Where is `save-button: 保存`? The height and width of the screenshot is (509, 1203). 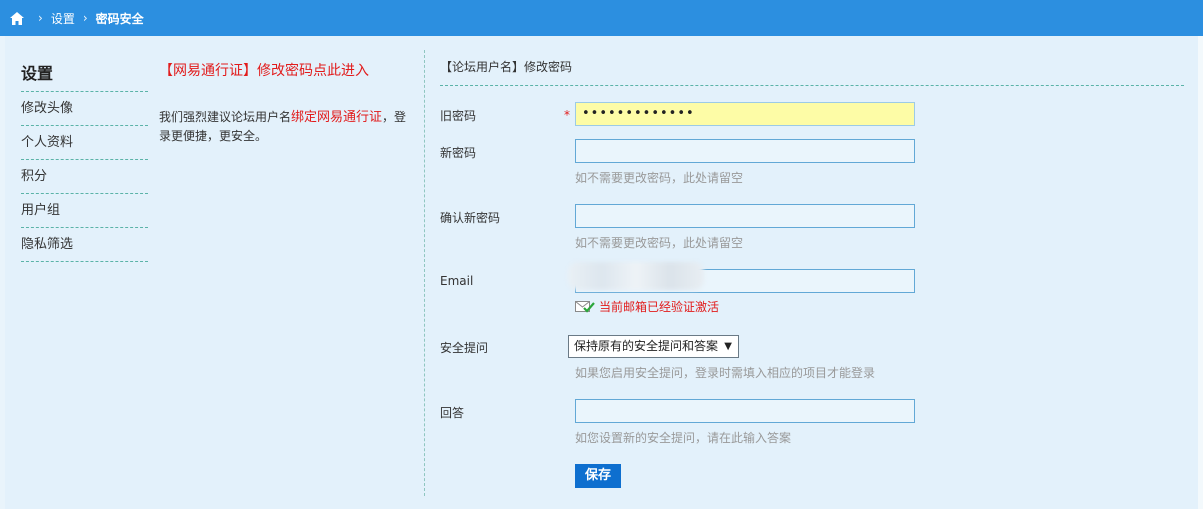
save-button: 保存 is located at coordinates (598, 476).